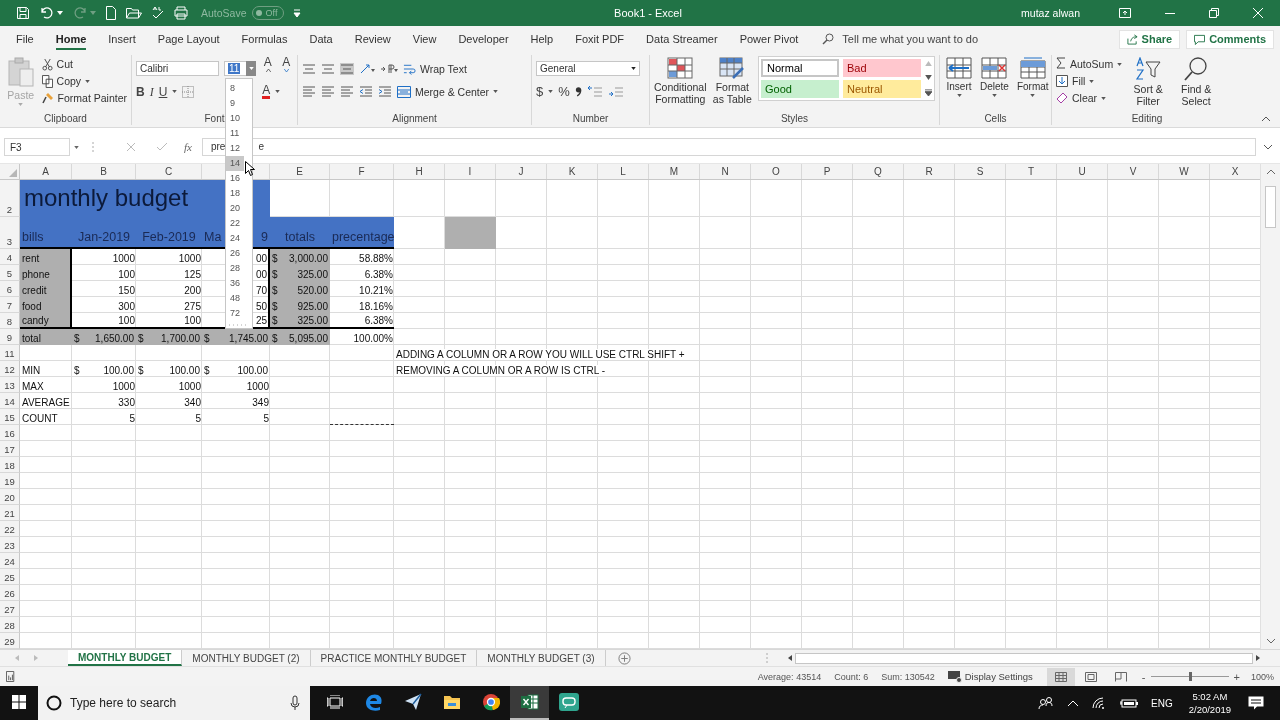 The height and width of the screenshot is (720, 1280). What do you see at coordinates (882, 89) in the screenshot?
I see `cell-style-option: Neutral` at bounding box center [882, 89].